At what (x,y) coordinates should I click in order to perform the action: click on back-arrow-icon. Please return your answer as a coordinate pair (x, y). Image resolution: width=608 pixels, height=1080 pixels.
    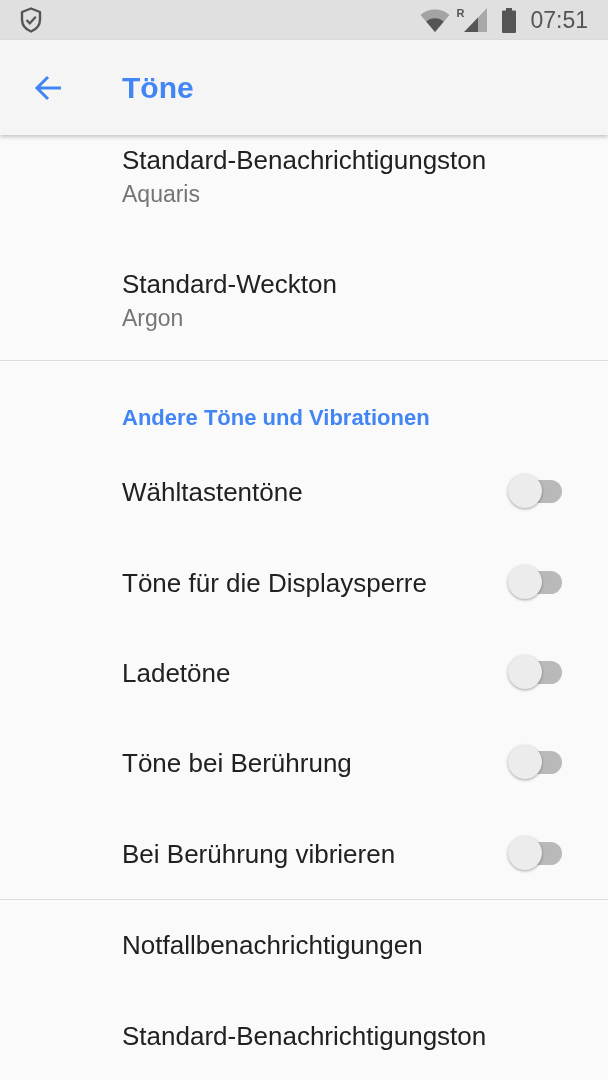
    Looking at the image, I should click on (48, 87).